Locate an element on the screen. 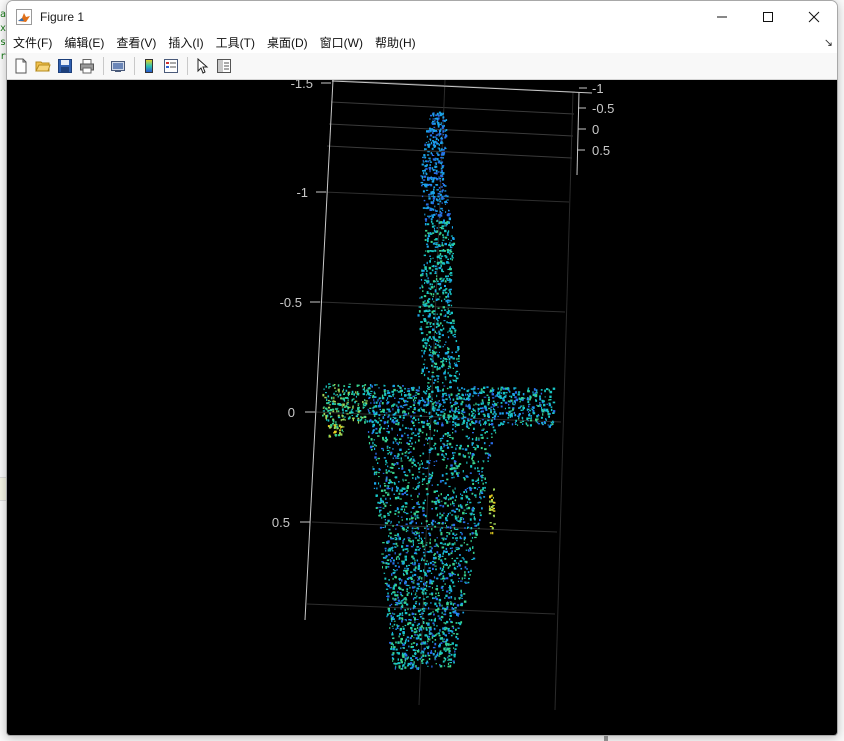  left-tick-label: -1 is located at coordinates (302, 192).